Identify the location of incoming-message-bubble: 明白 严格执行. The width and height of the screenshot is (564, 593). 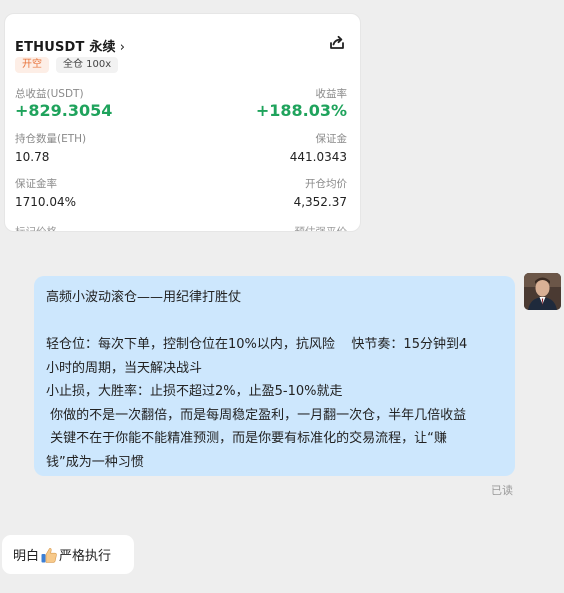
(68, 554).